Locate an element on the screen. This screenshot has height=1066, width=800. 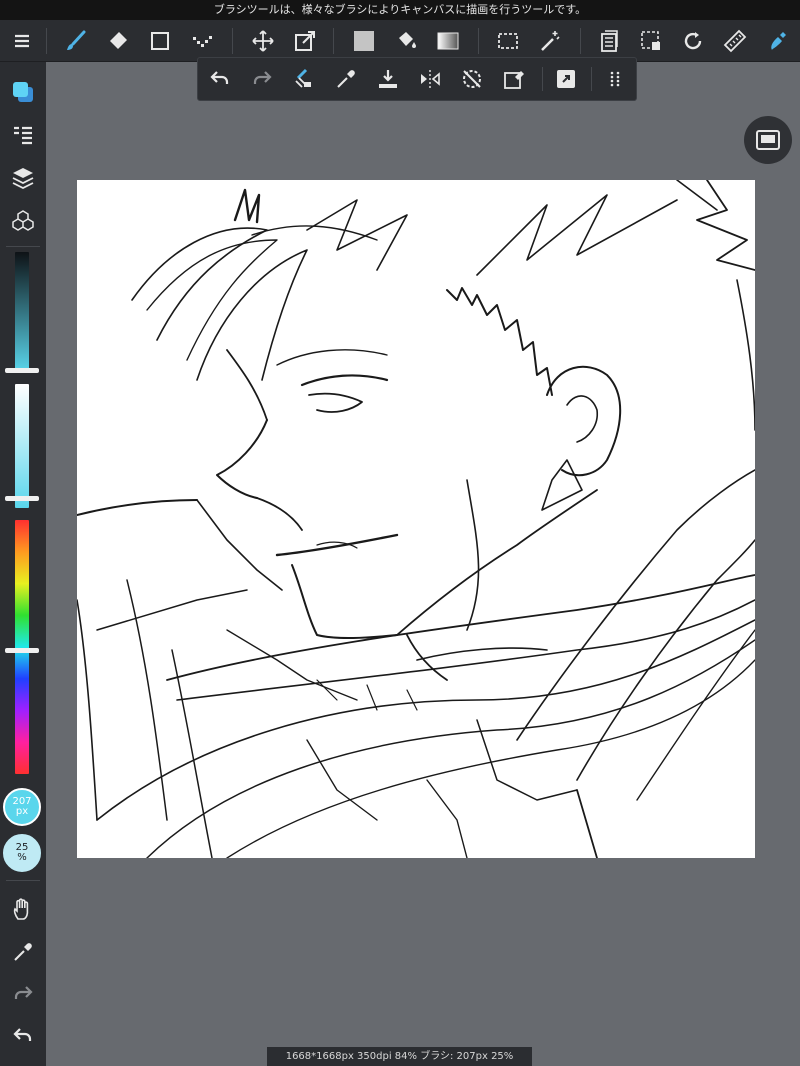
ruler-button is located at coordinates (735, 41).